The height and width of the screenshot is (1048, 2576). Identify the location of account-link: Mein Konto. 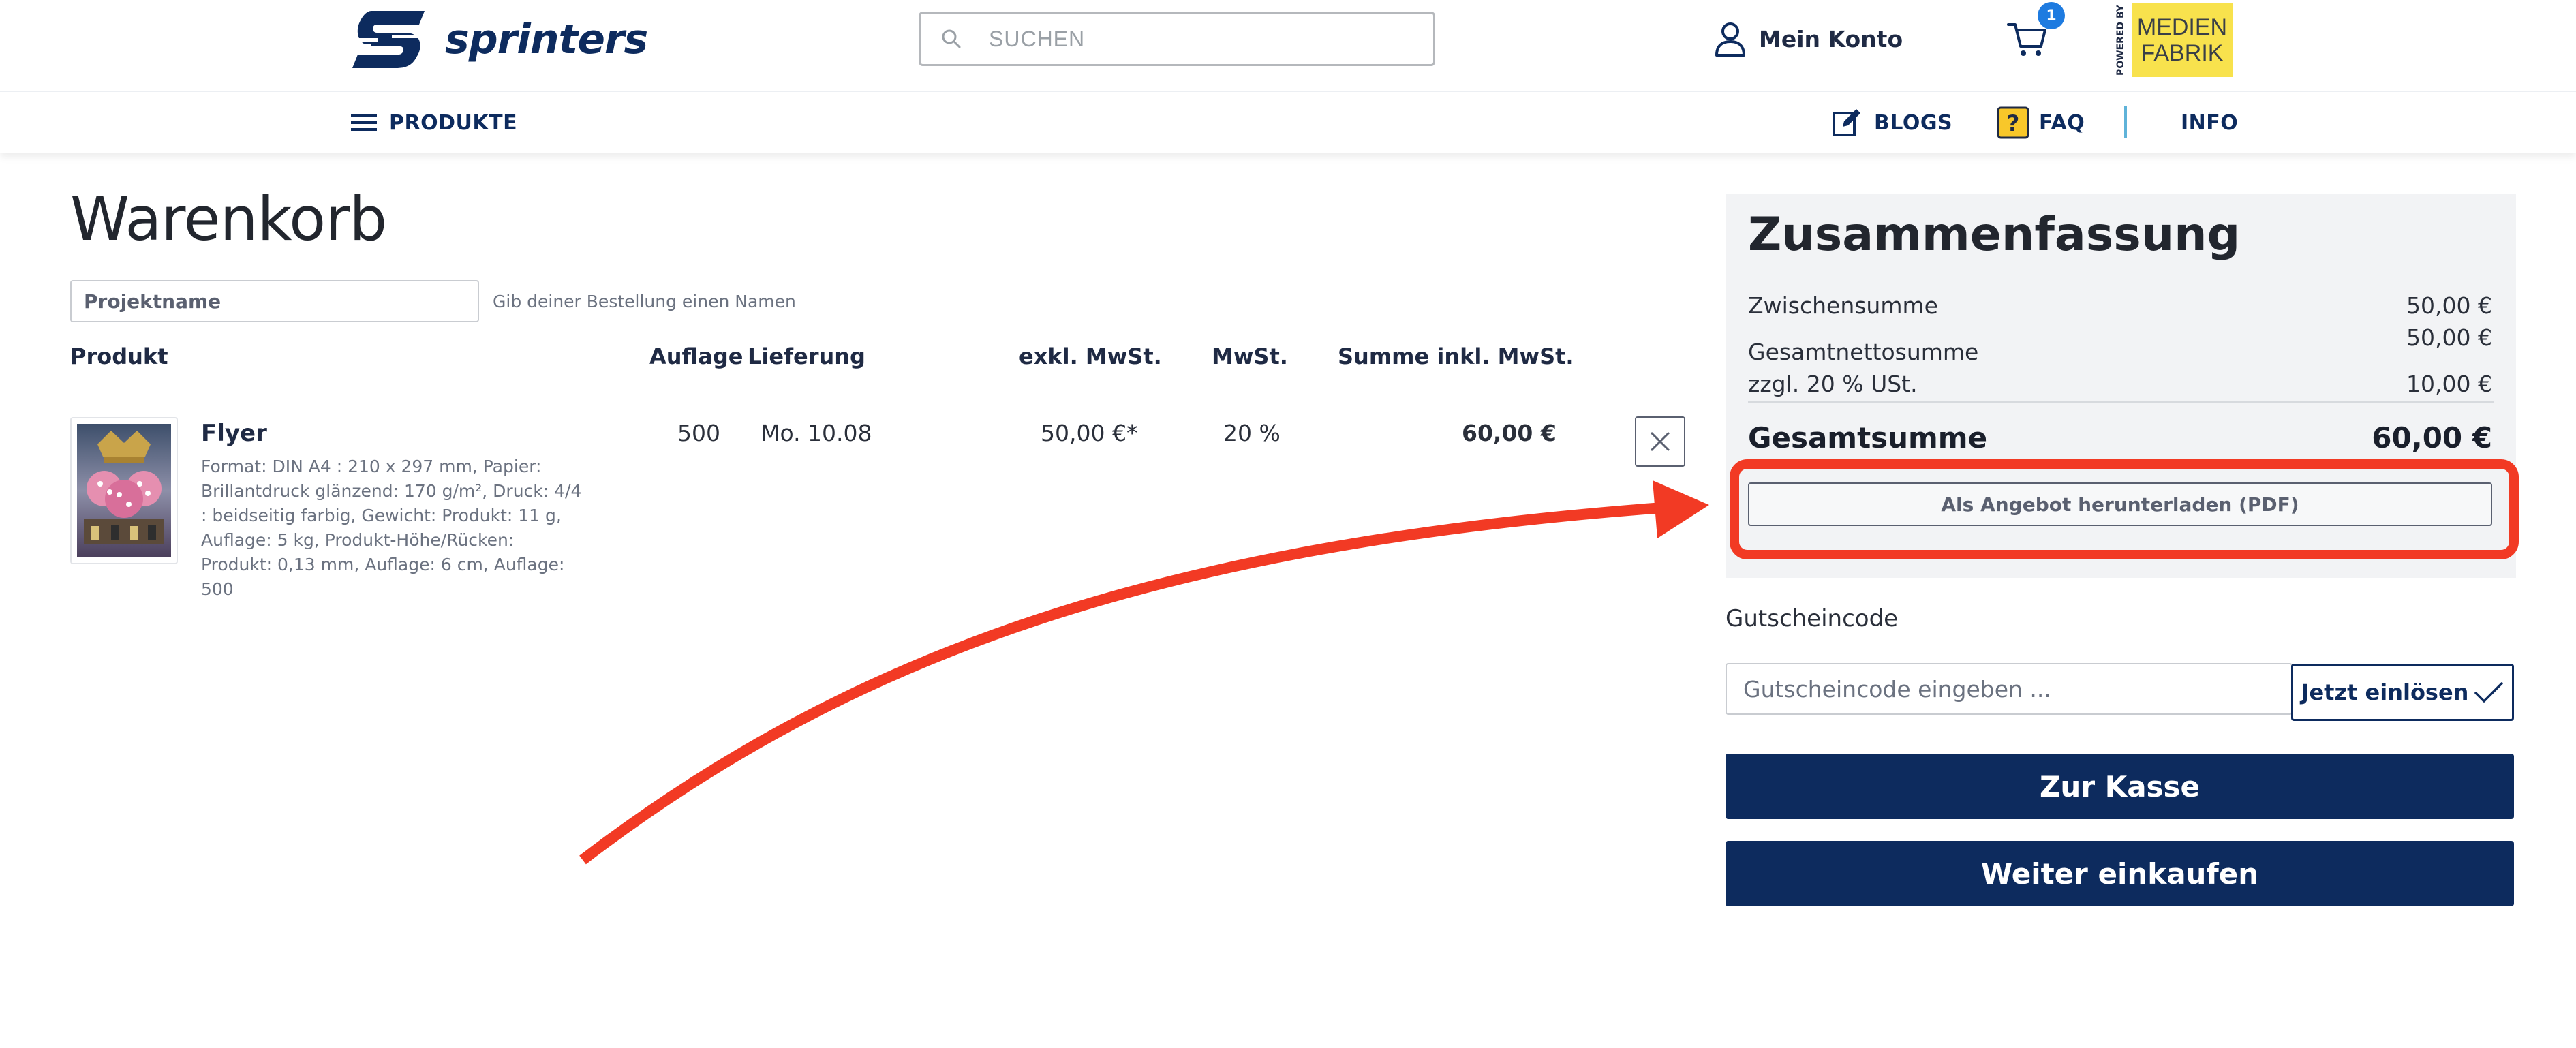
(1808, 39).